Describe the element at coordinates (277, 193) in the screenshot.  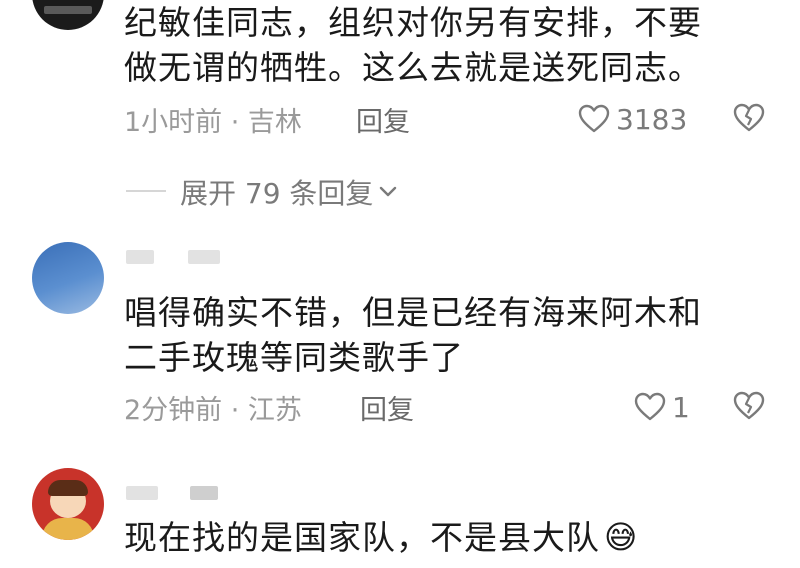
I see `expand-replies-label: 展开 79 条回复` at that location.